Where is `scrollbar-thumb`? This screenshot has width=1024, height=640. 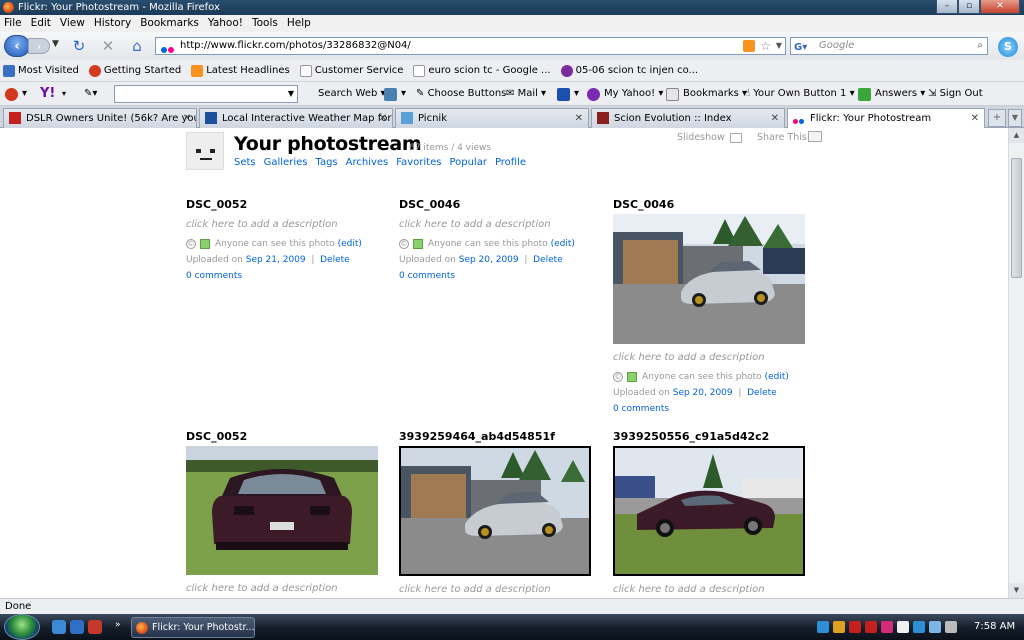
scrollbar-thumb is located at coordinates (1016, 218).